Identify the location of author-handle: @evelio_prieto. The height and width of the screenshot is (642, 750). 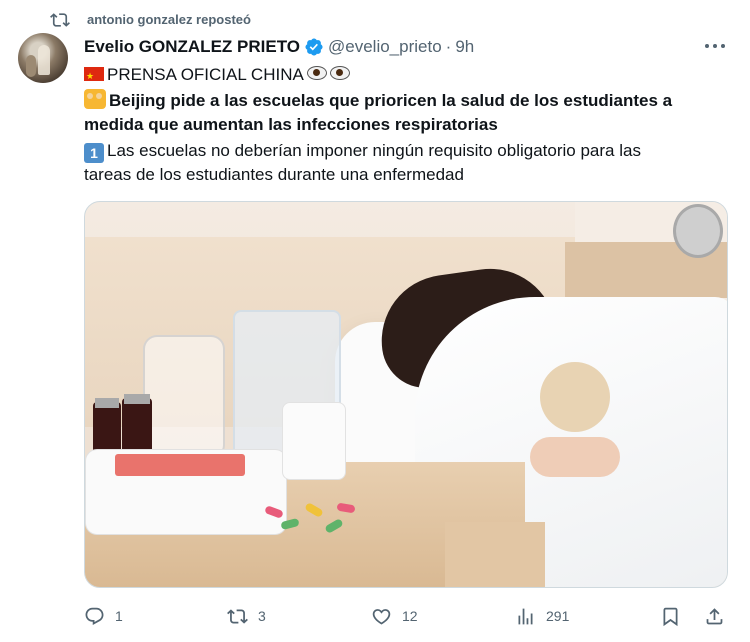
(385, 47).